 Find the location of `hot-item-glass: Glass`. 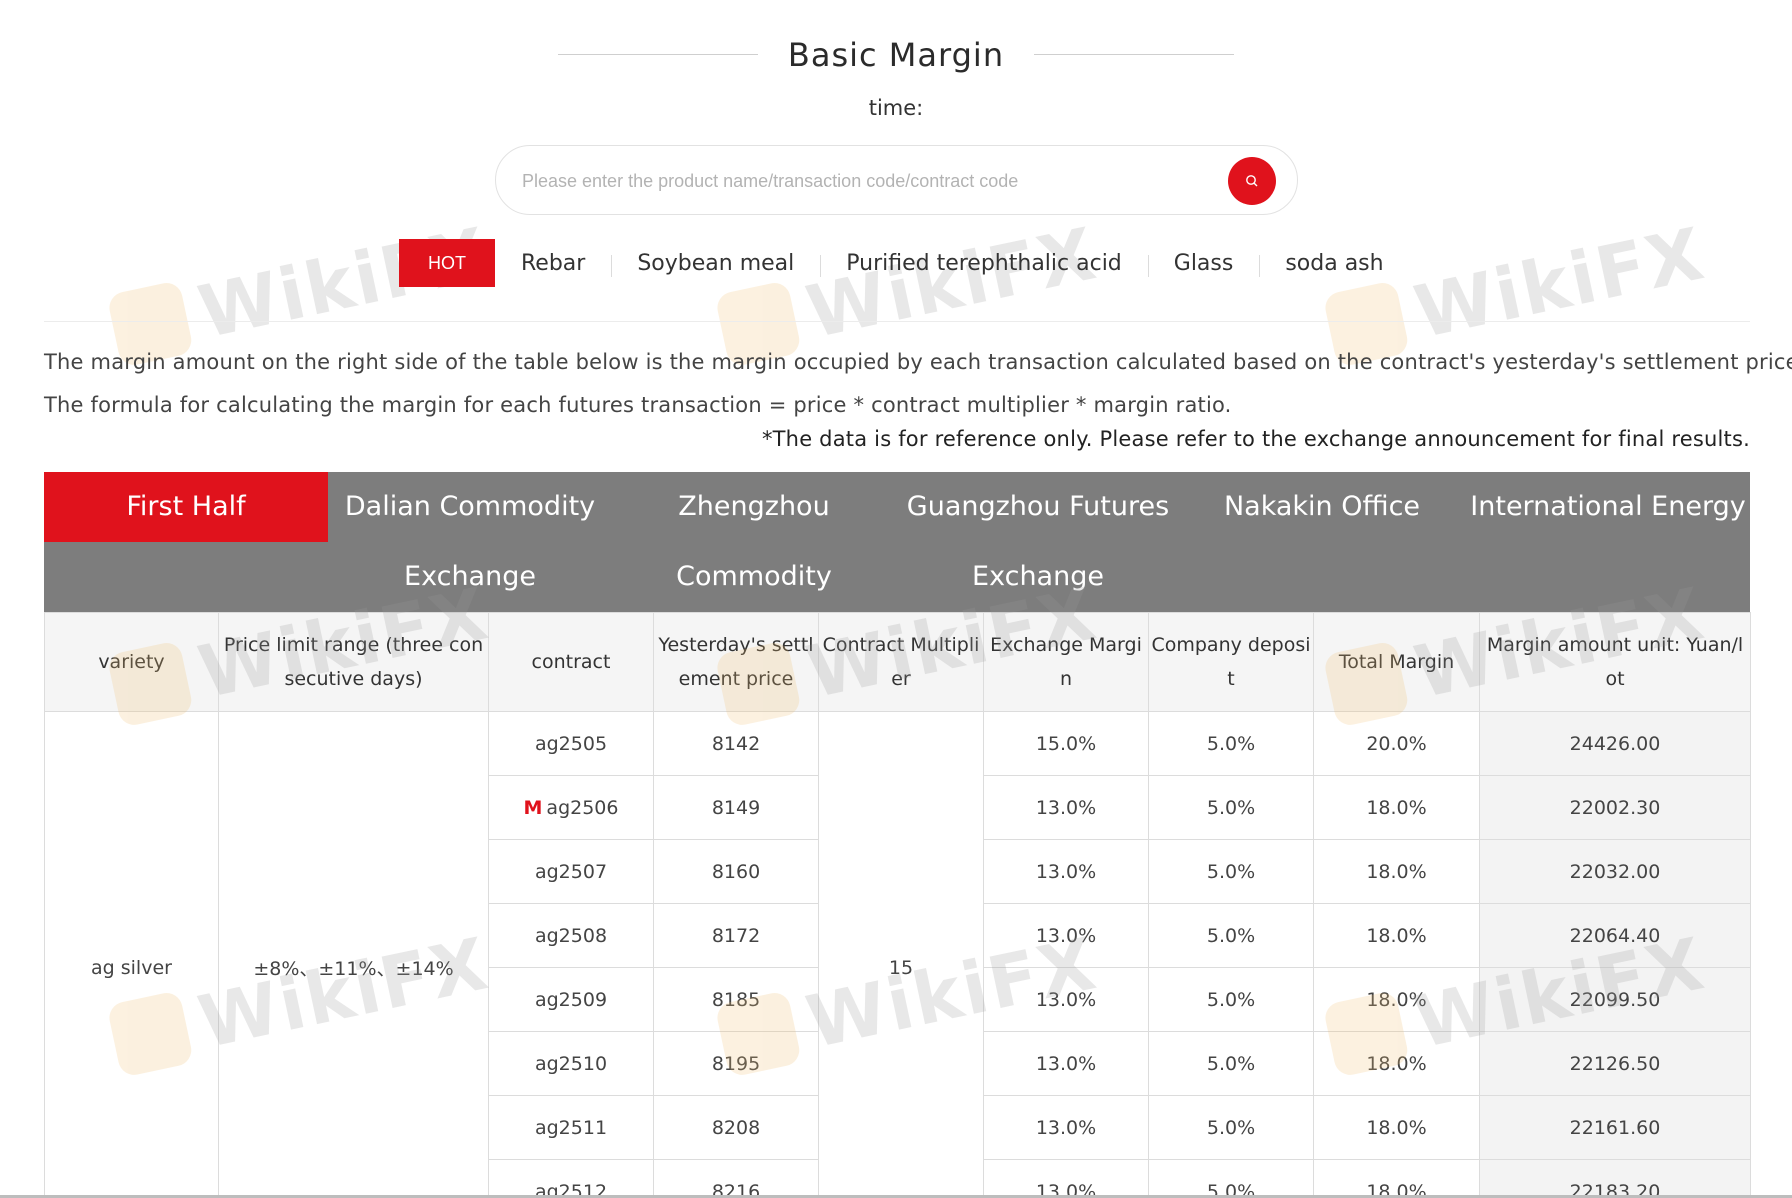

hot-item-glass: Glass is located at coordinates (1203, 264).